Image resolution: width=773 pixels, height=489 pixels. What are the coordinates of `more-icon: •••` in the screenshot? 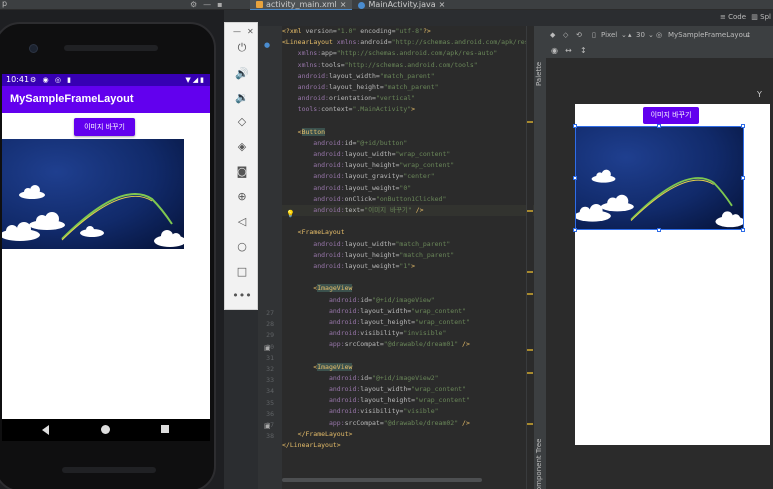 It's located at (241, 295).